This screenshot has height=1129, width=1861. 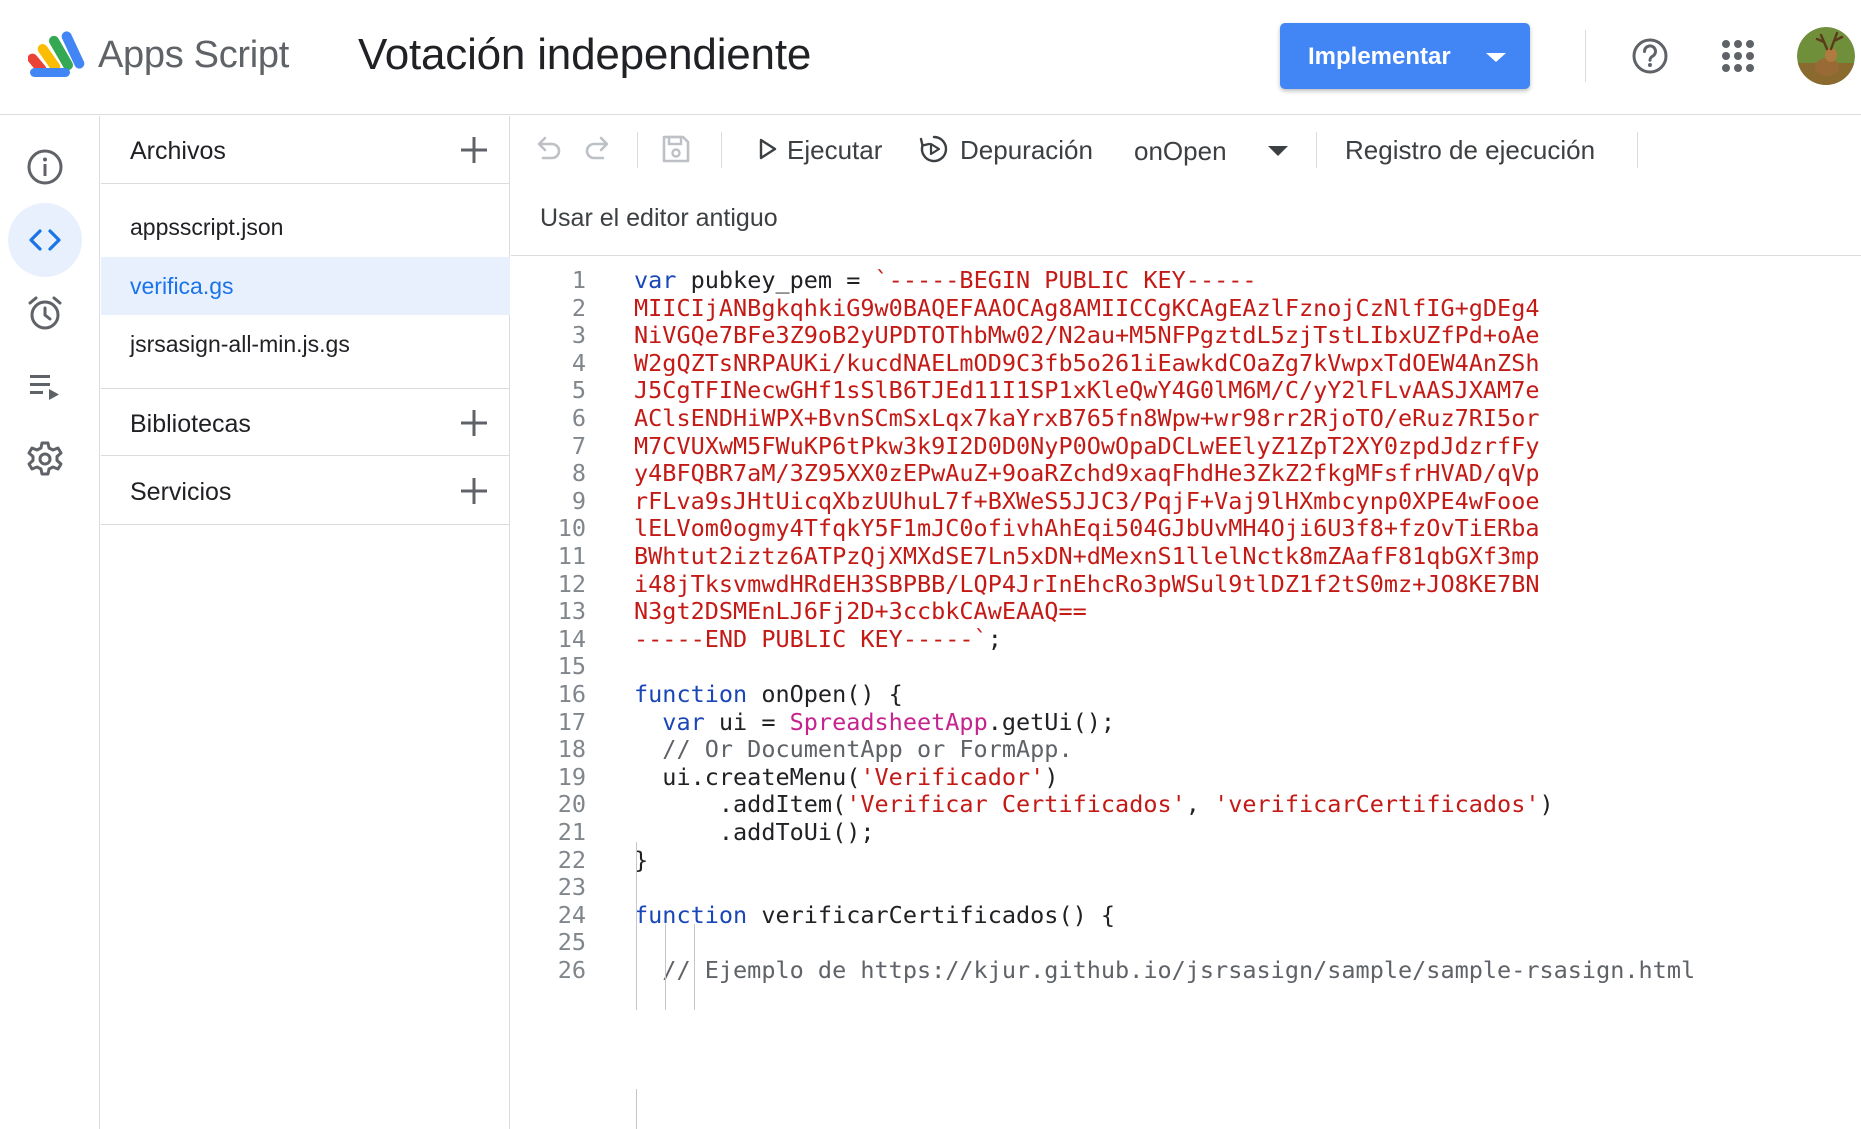 What do you see at coordinates (584, 55) in the screenshot?
I see `project-title: Votación independiente` at bounding box center [584, 55].